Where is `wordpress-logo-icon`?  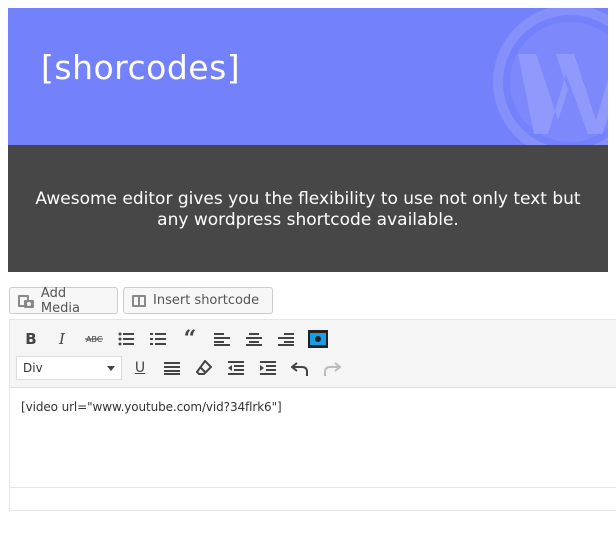 wordpress-logo-icon is located at coordinates (550, 76).